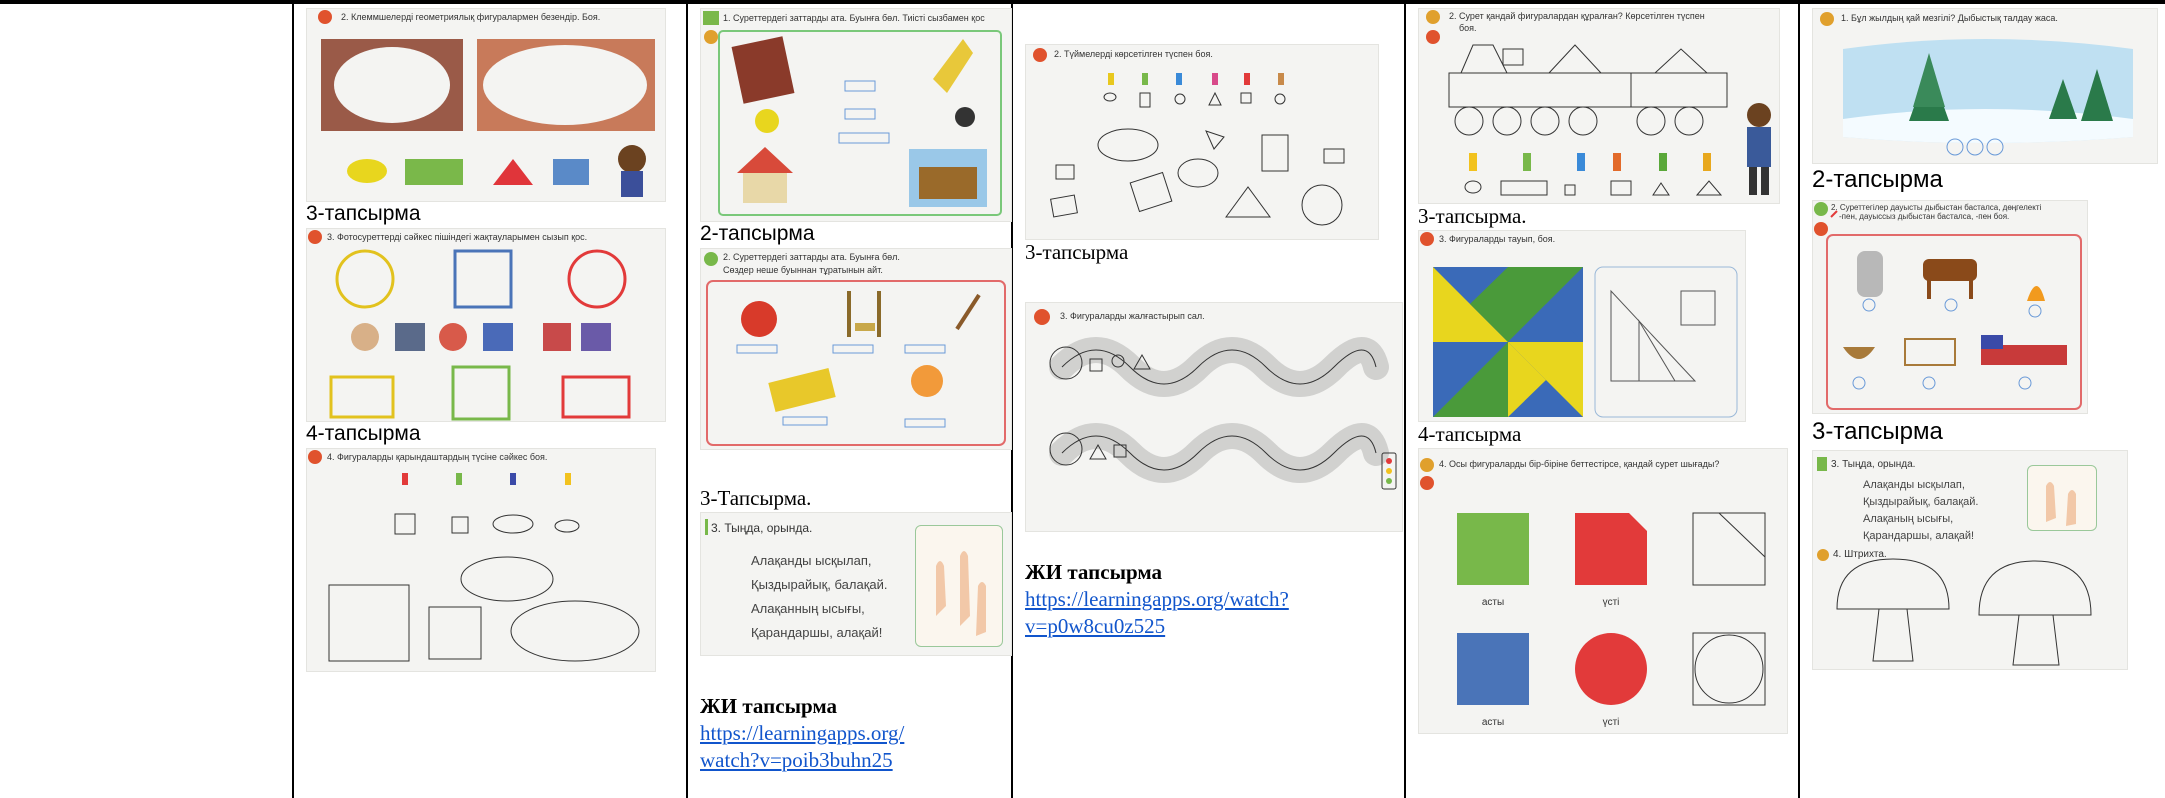 Image resolution: width=2165 pixels, height=798 pixels. What do you see at coordinates (808, 608) in the screenshot?
I see `poem-line: Алақанның ысығы,` at bounding box center [808, 608].